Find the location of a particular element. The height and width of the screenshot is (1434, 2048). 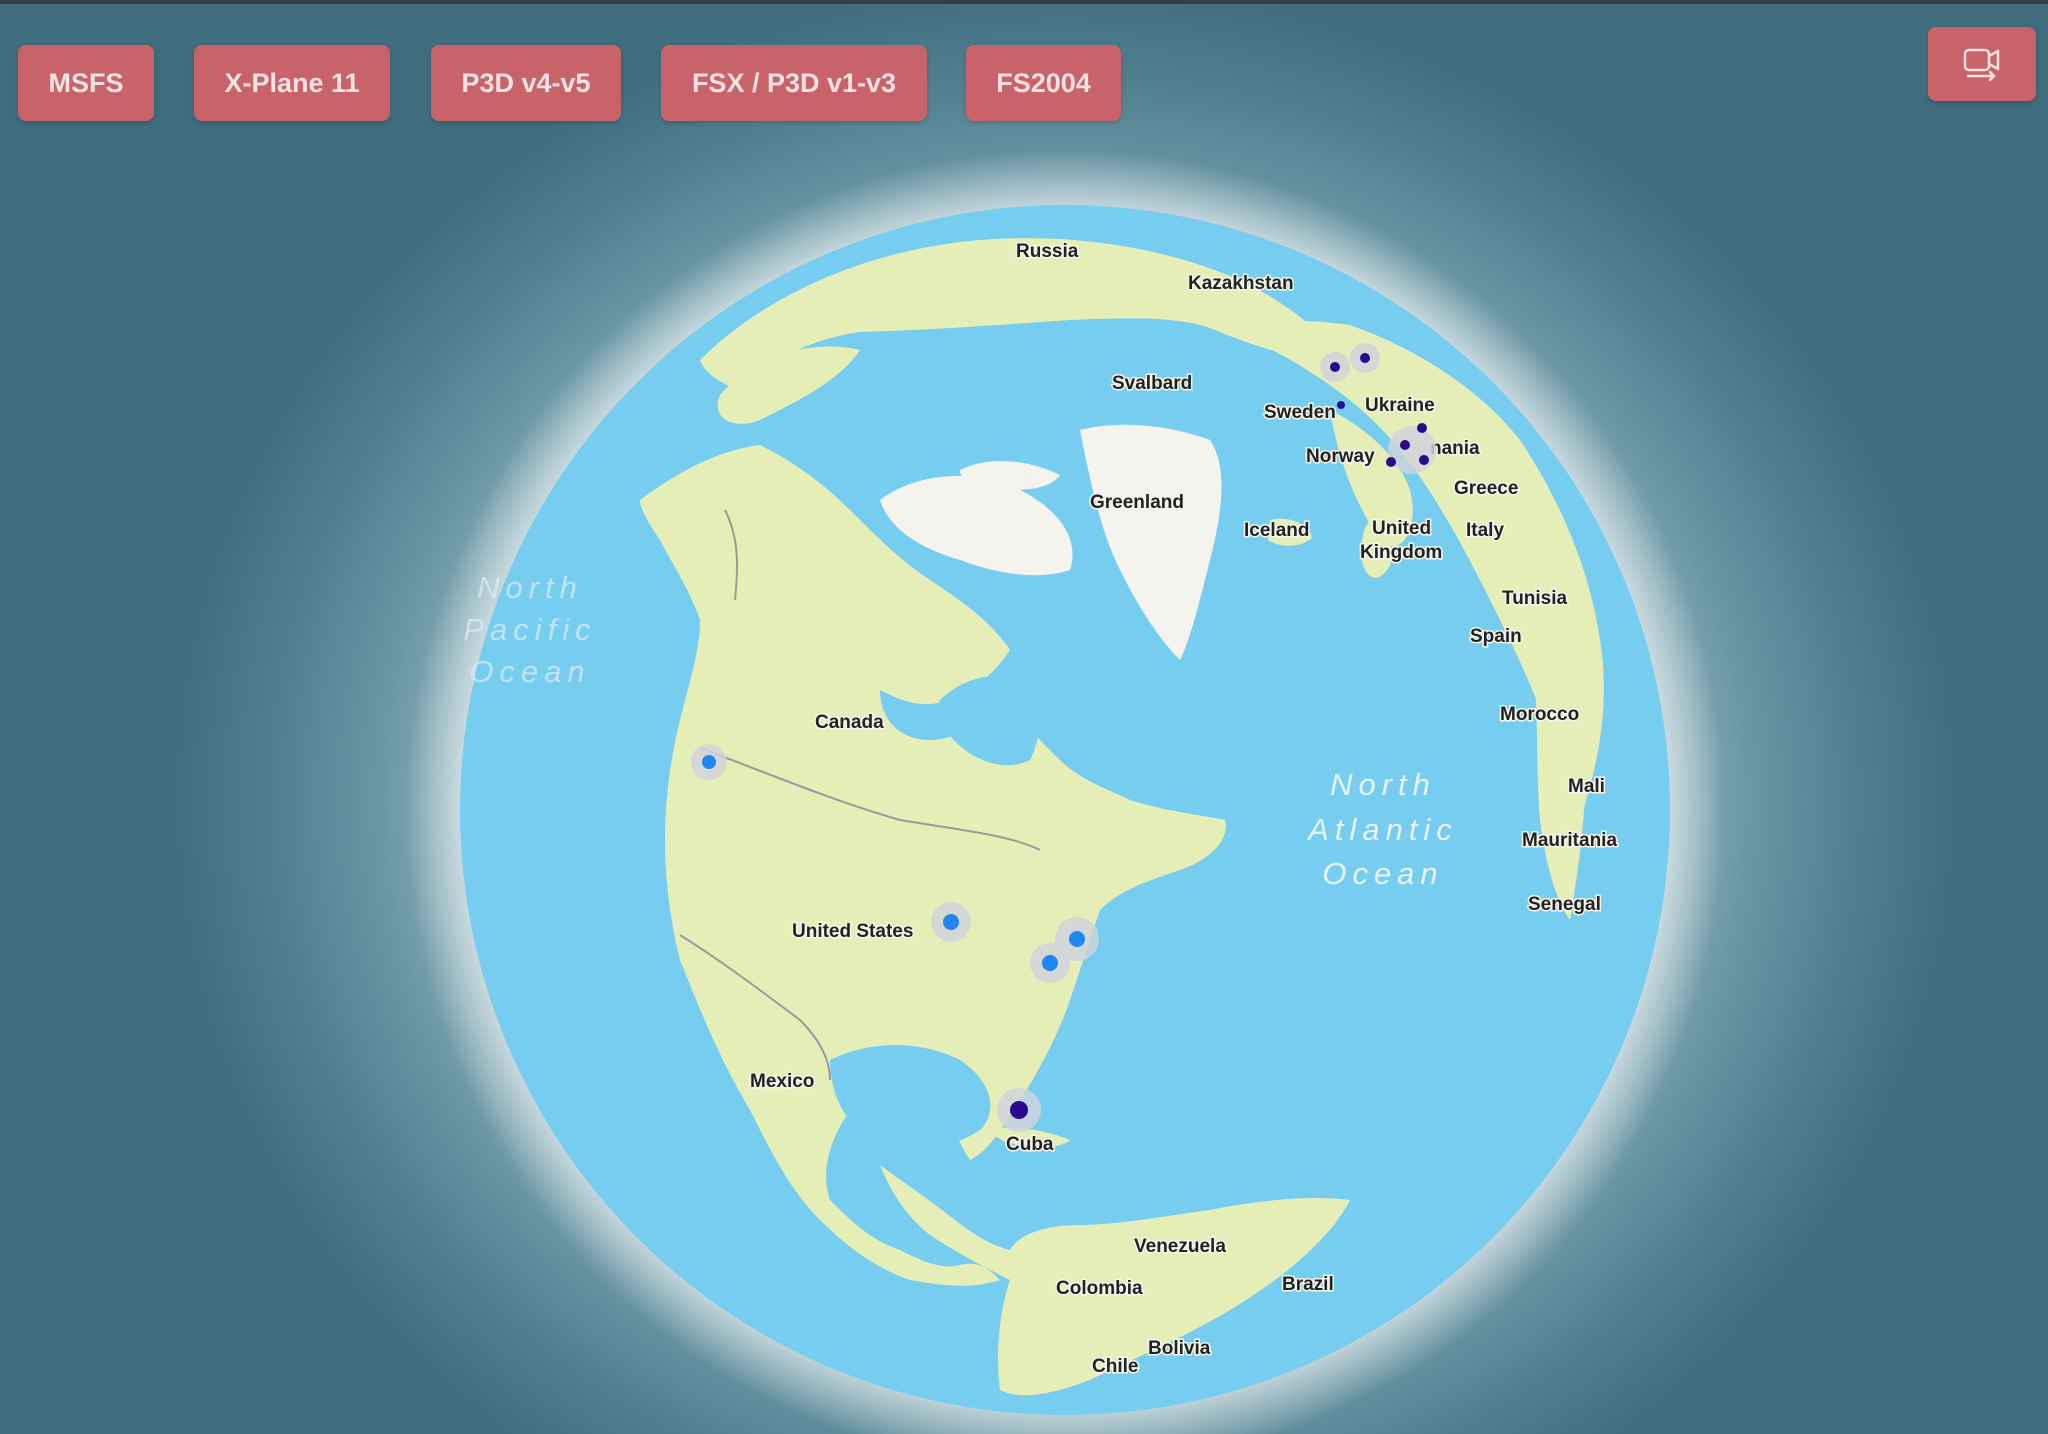

country-label: Iceland is located at coordinates (1276, 530).